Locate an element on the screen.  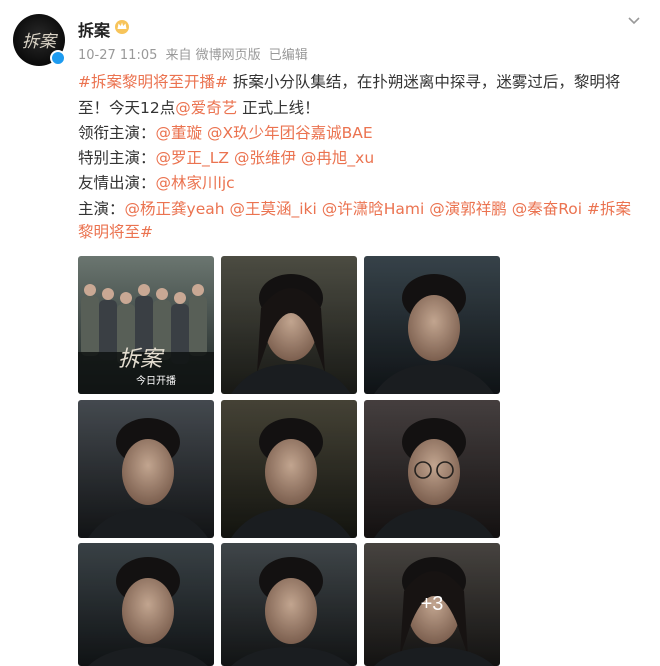
poster-more-image: +3 is located at coordinates (432, 604).